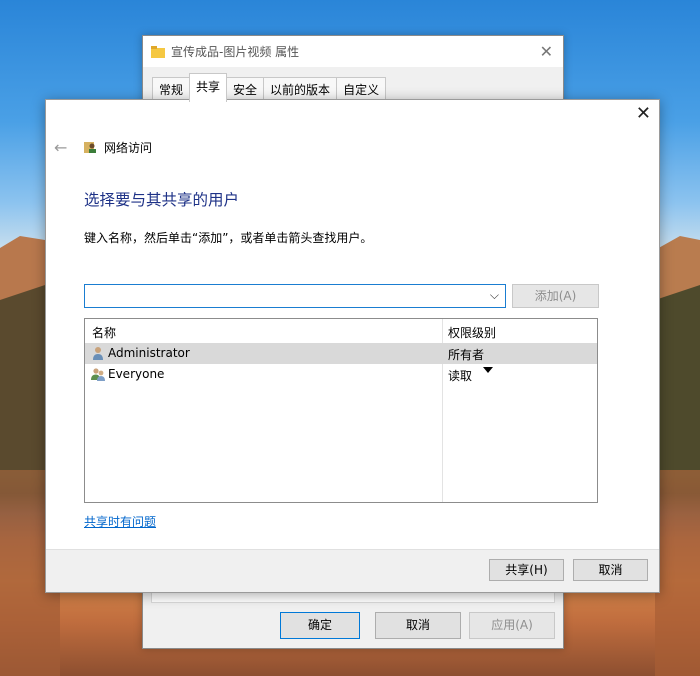 Image resolution: width=700 pixels, height=676 pixels. What do you see at coordinates (341, 374) in the screenshot?
I see `list-item: Everyone 读取` at bounding box center [341, 374].